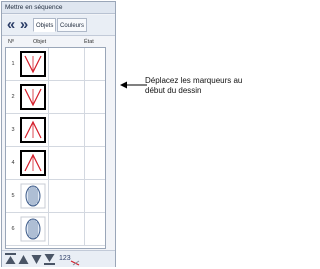 This screenshot has height=269, width=320. Describe the element at coordinates (72, 25) in the screenshot. I see `tab-couleurs: Couleurs` at that location.